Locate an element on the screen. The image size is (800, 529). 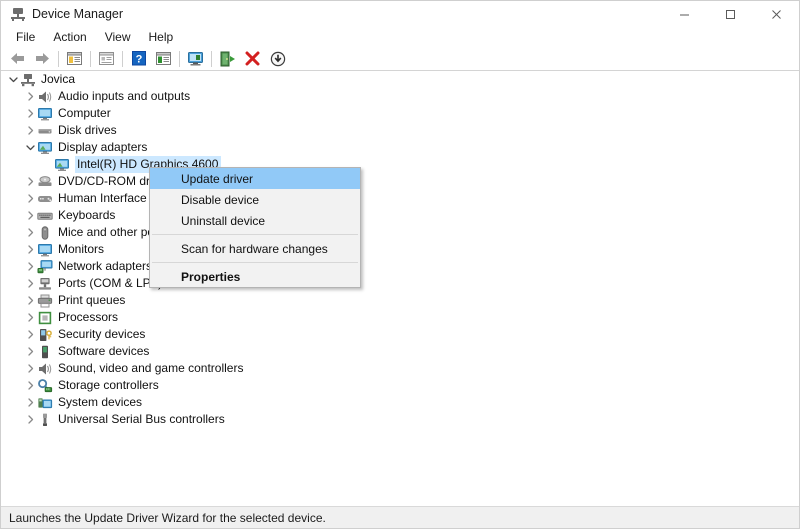
context-menu-item-label: Disable device is located at coordinates (220, 199).